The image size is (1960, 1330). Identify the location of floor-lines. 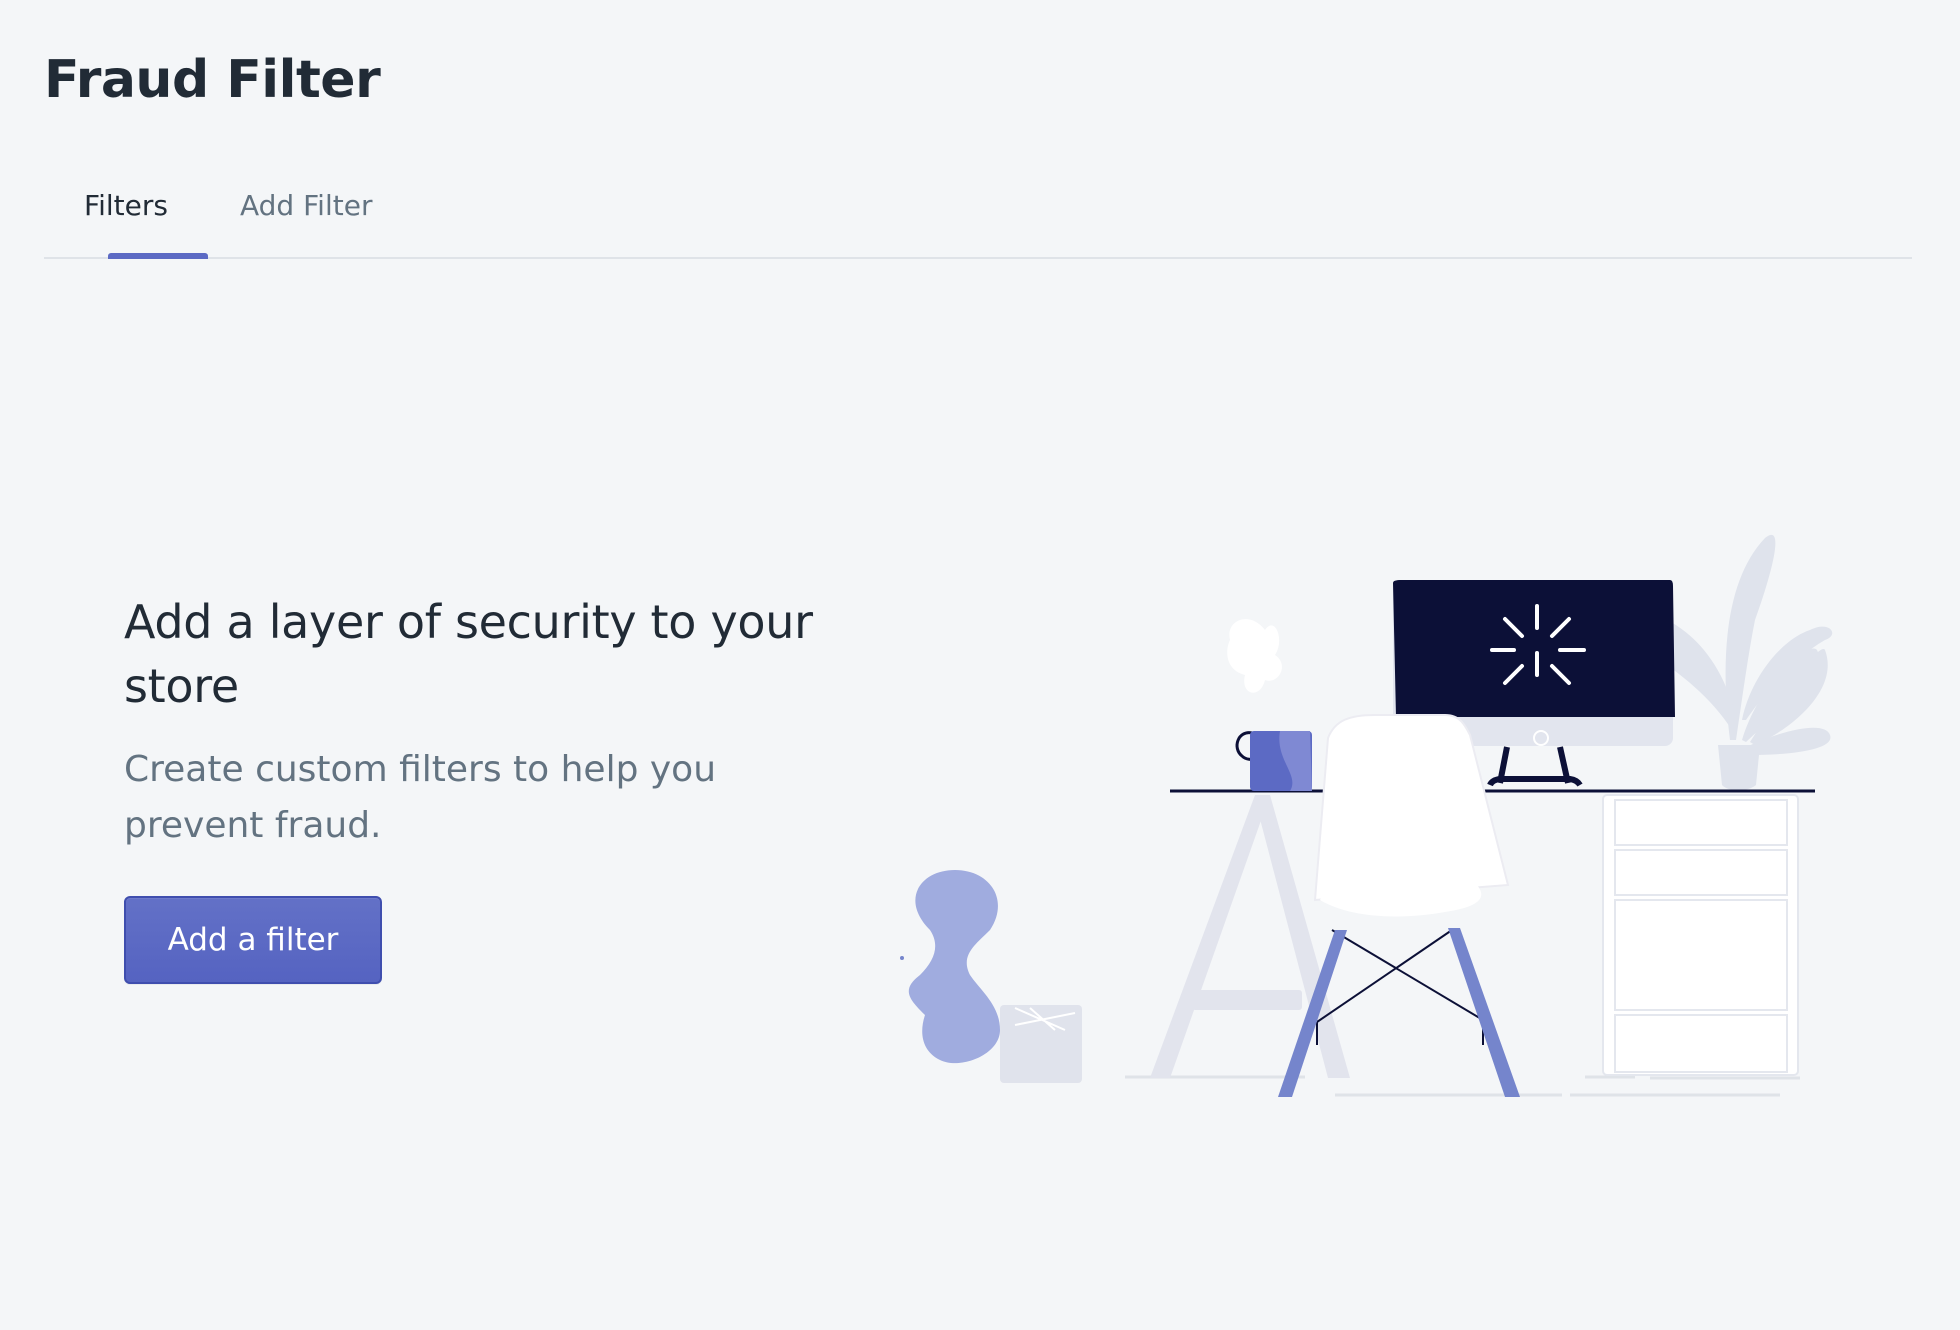
(1462, 1086).